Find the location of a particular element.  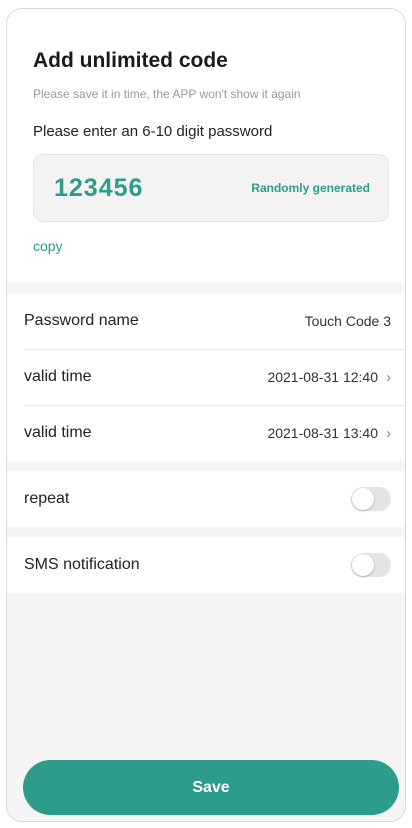

valid-time-start-row: valid time 2021-08-31 12:40 › is located at coordinates (206, 377).